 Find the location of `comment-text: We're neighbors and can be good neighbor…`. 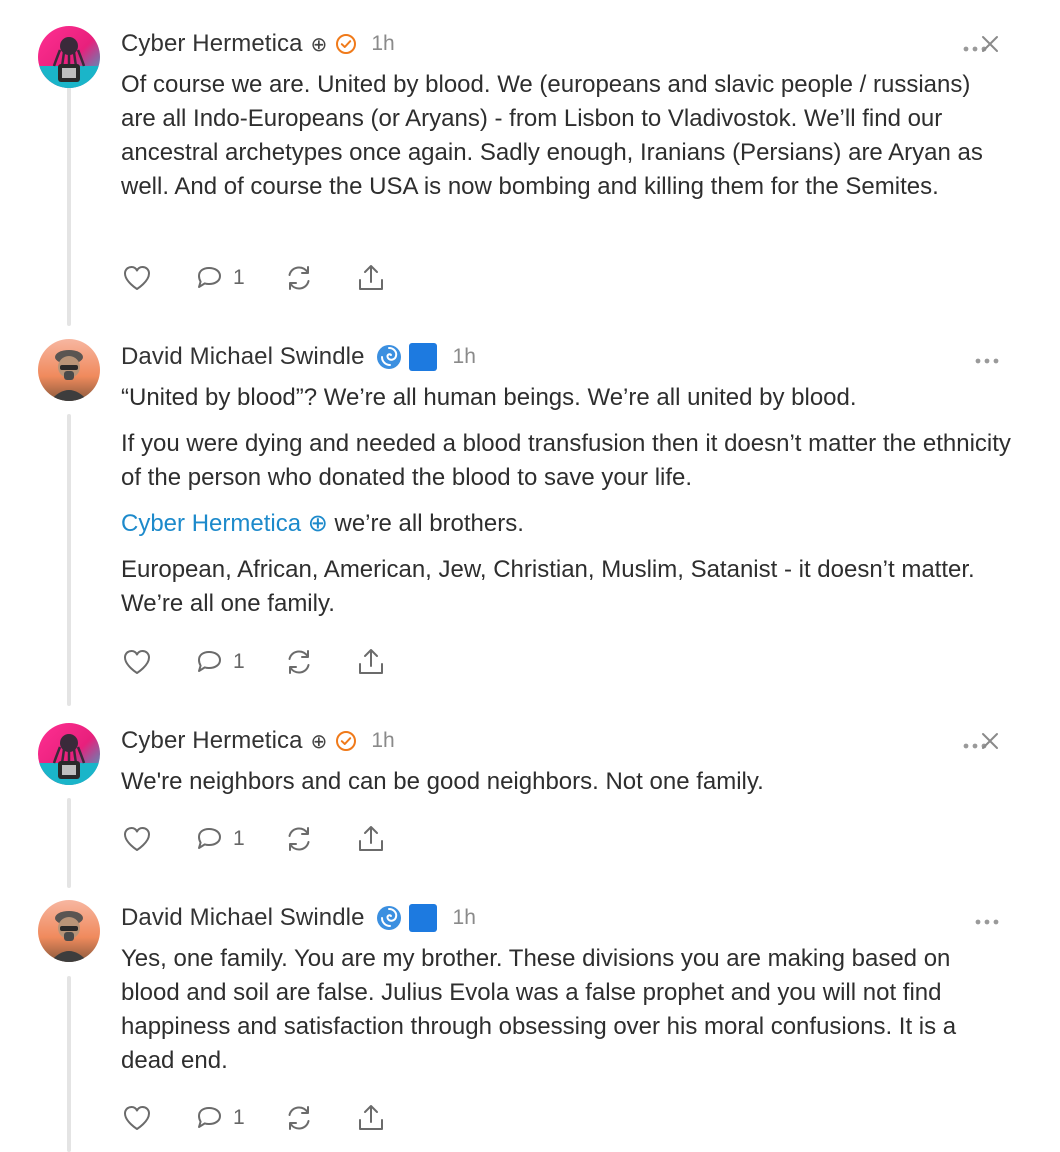

comment-text: We're neighbors and can be good neighbor… is located at coordinates (442, 781).